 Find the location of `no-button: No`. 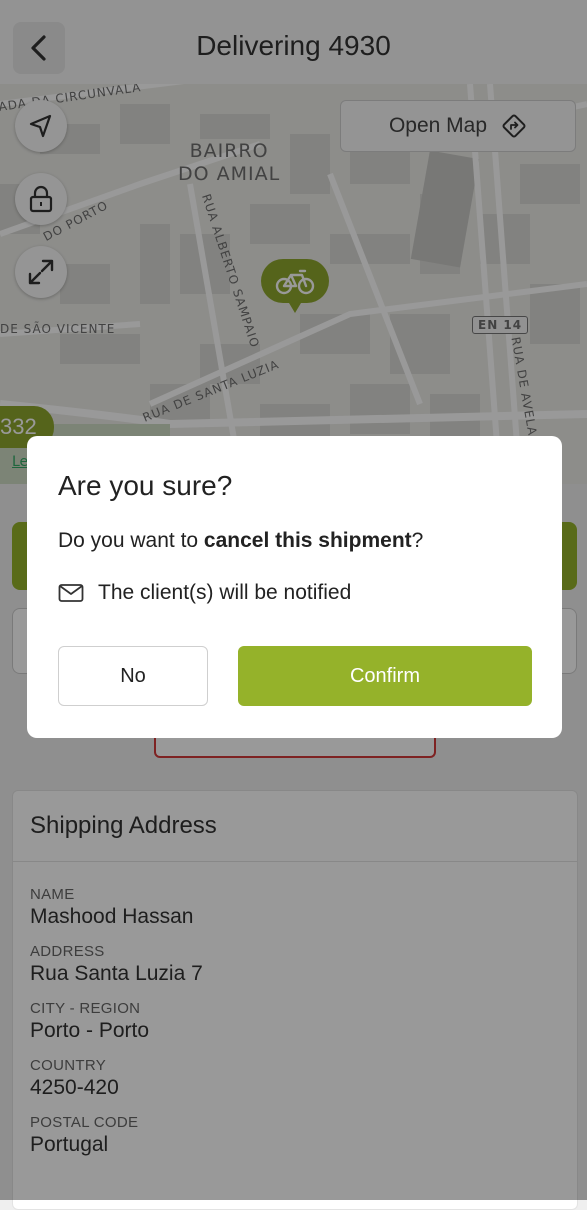

no-button: No is located at coordinates (133, 676).